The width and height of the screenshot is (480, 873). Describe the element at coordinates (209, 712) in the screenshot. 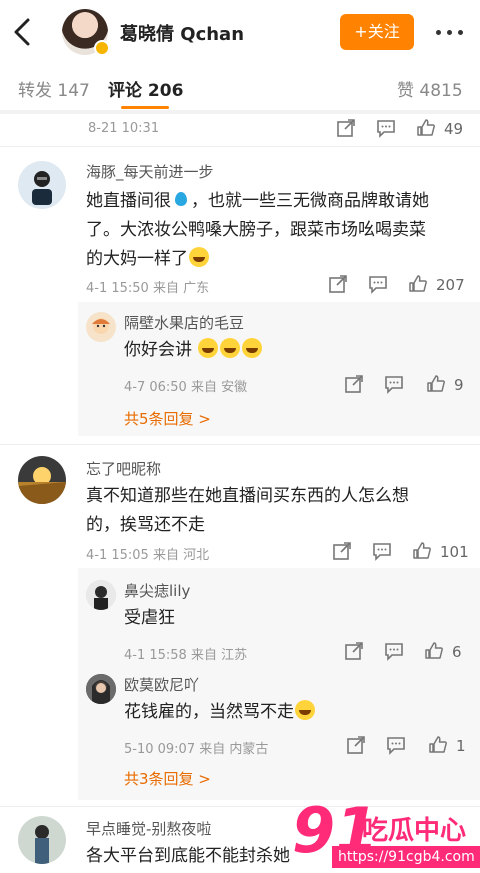

I see `reply-text-content: 花钱雇的，当然骂不走` at that location.